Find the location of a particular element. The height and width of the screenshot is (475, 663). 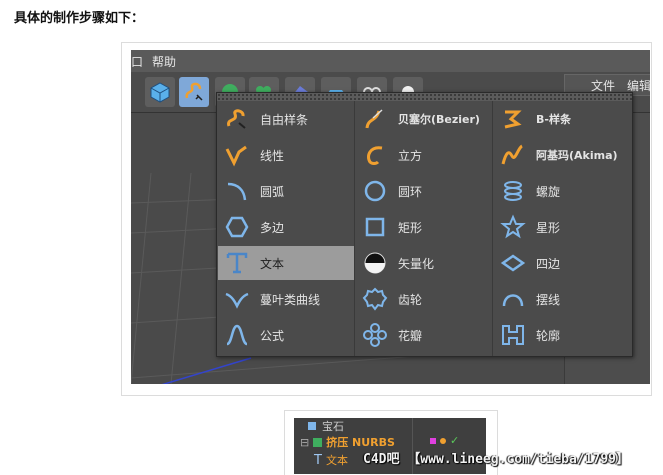

flower-icon is located at coordinates (375, 335).